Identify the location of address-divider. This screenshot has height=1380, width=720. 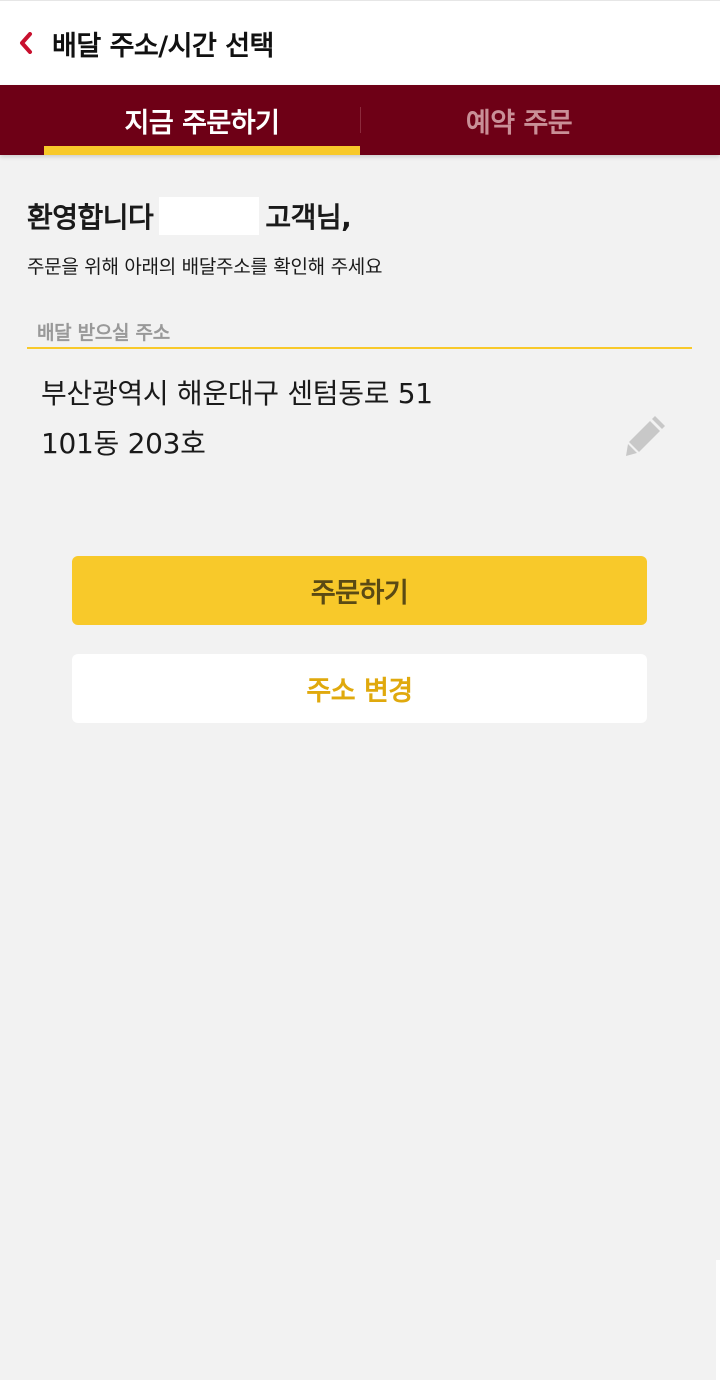
(359, 348).